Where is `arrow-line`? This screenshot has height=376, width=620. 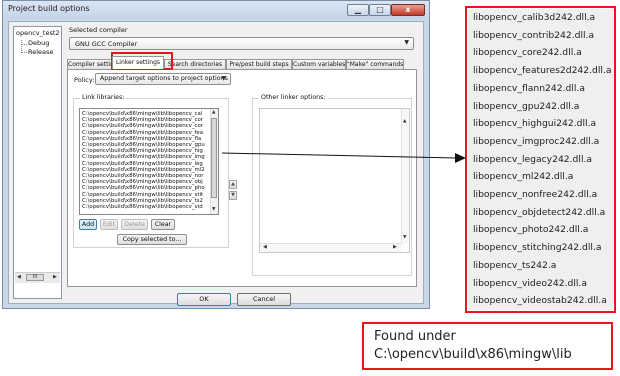
arrow-line is located at coordinates (339, 155).